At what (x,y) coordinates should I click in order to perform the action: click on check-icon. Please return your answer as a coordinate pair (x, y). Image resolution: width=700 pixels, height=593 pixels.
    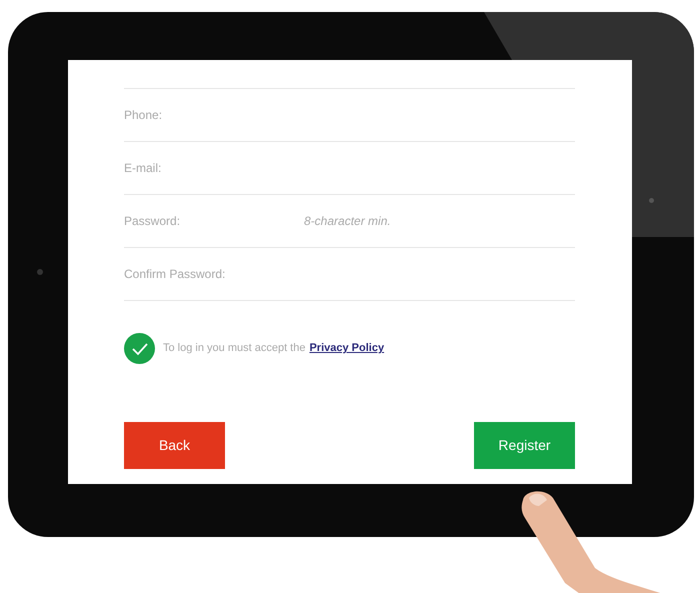
    Looking at the image, I should click on (139, 349).